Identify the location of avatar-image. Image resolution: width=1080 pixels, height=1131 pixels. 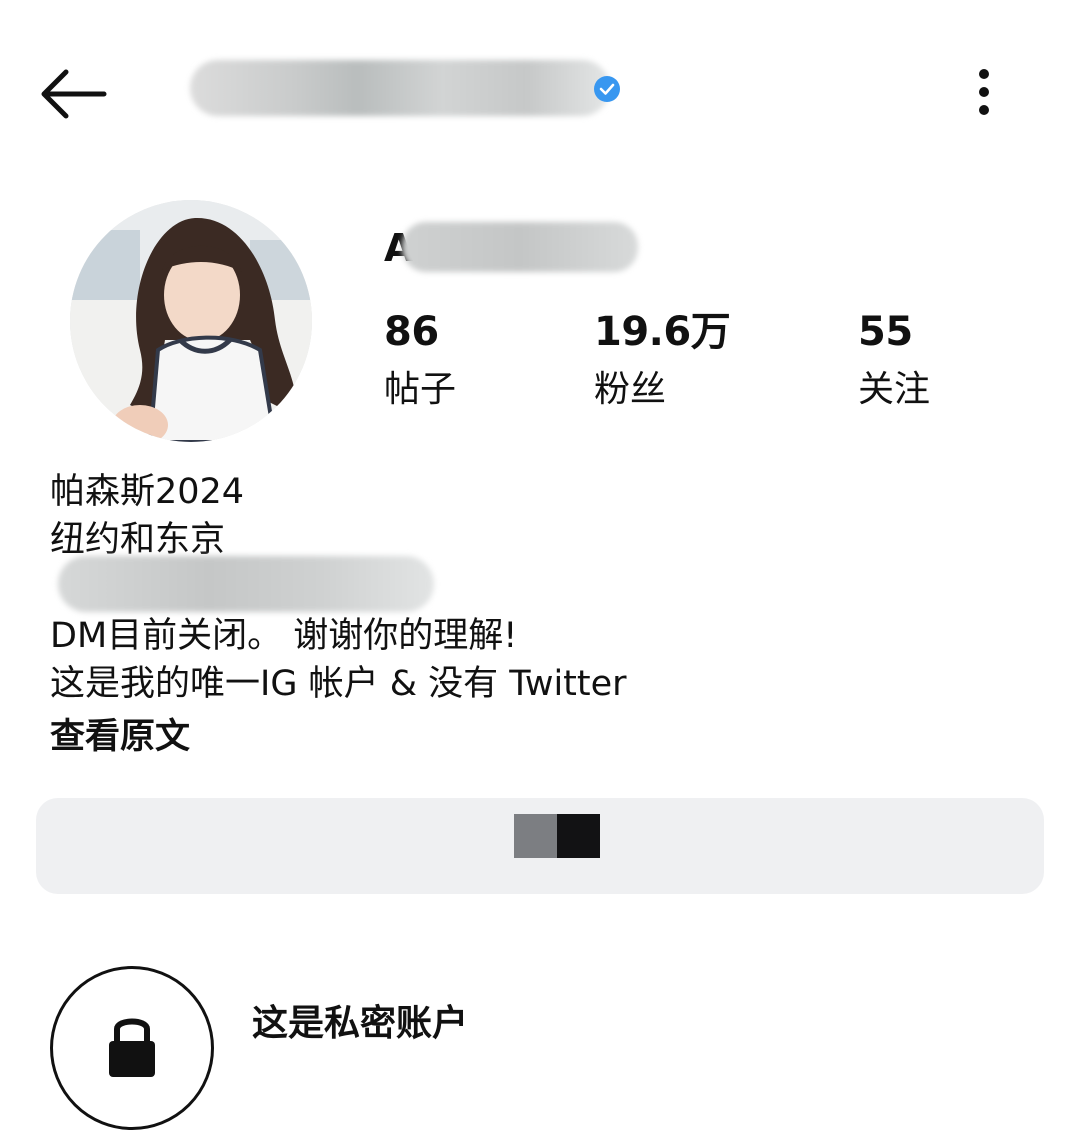
(191, 321).